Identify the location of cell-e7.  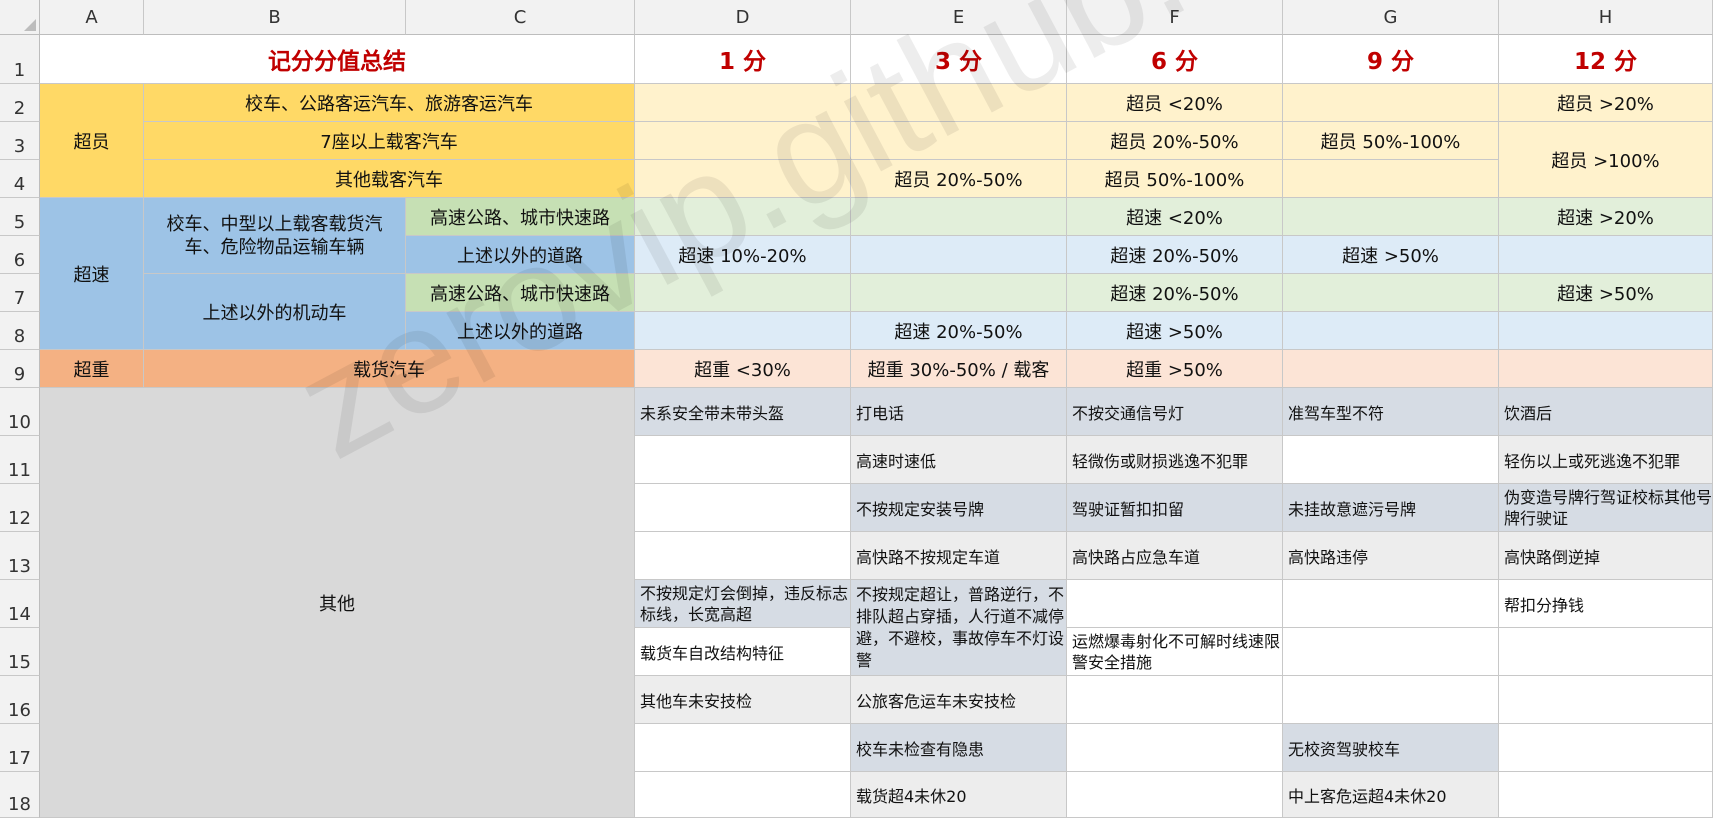
(959, 293).